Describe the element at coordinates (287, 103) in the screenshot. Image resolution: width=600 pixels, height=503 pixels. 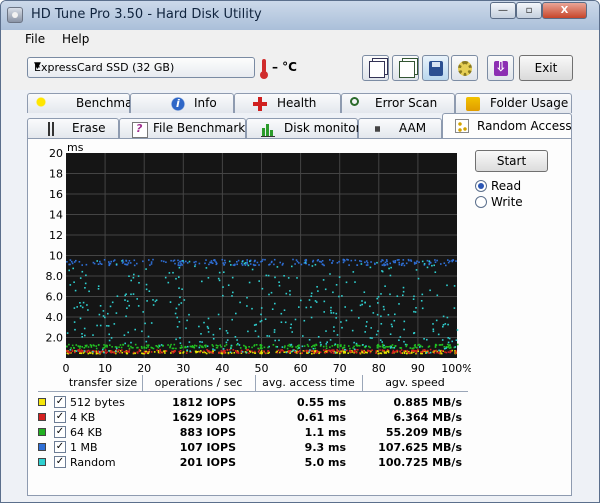
I see `tab-health: Health` at that location.